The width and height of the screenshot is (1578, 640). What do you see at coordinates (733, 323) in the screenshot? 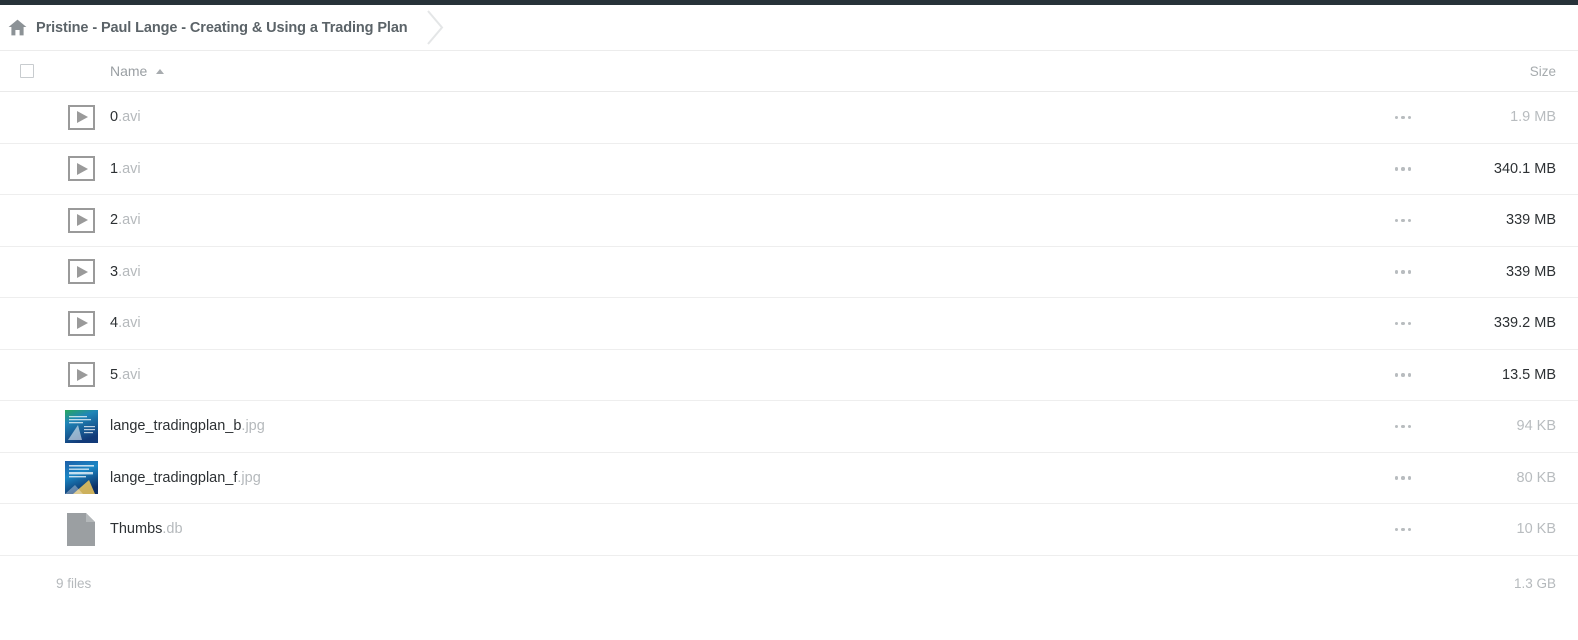
I see `file-name-cell: 4 .avi` at bounding box center [733, 323].